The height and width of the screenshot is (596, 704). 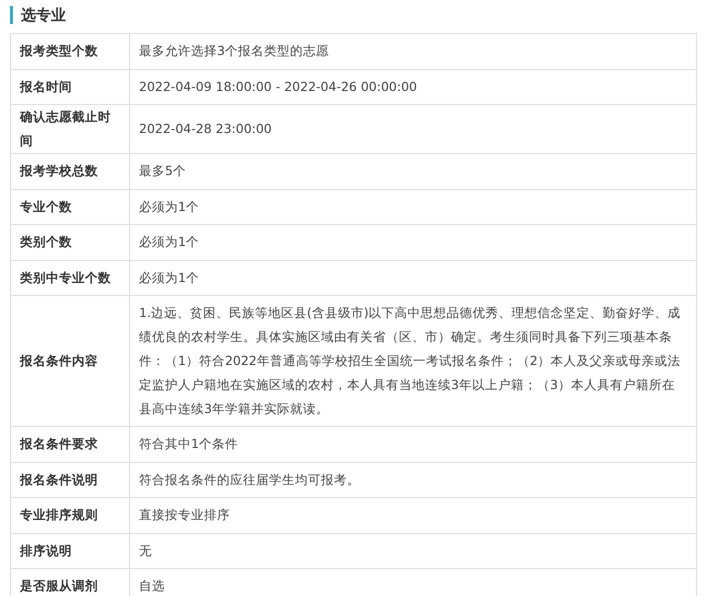 I want to click on section-title: 选专业, so click(x=353, y=15).